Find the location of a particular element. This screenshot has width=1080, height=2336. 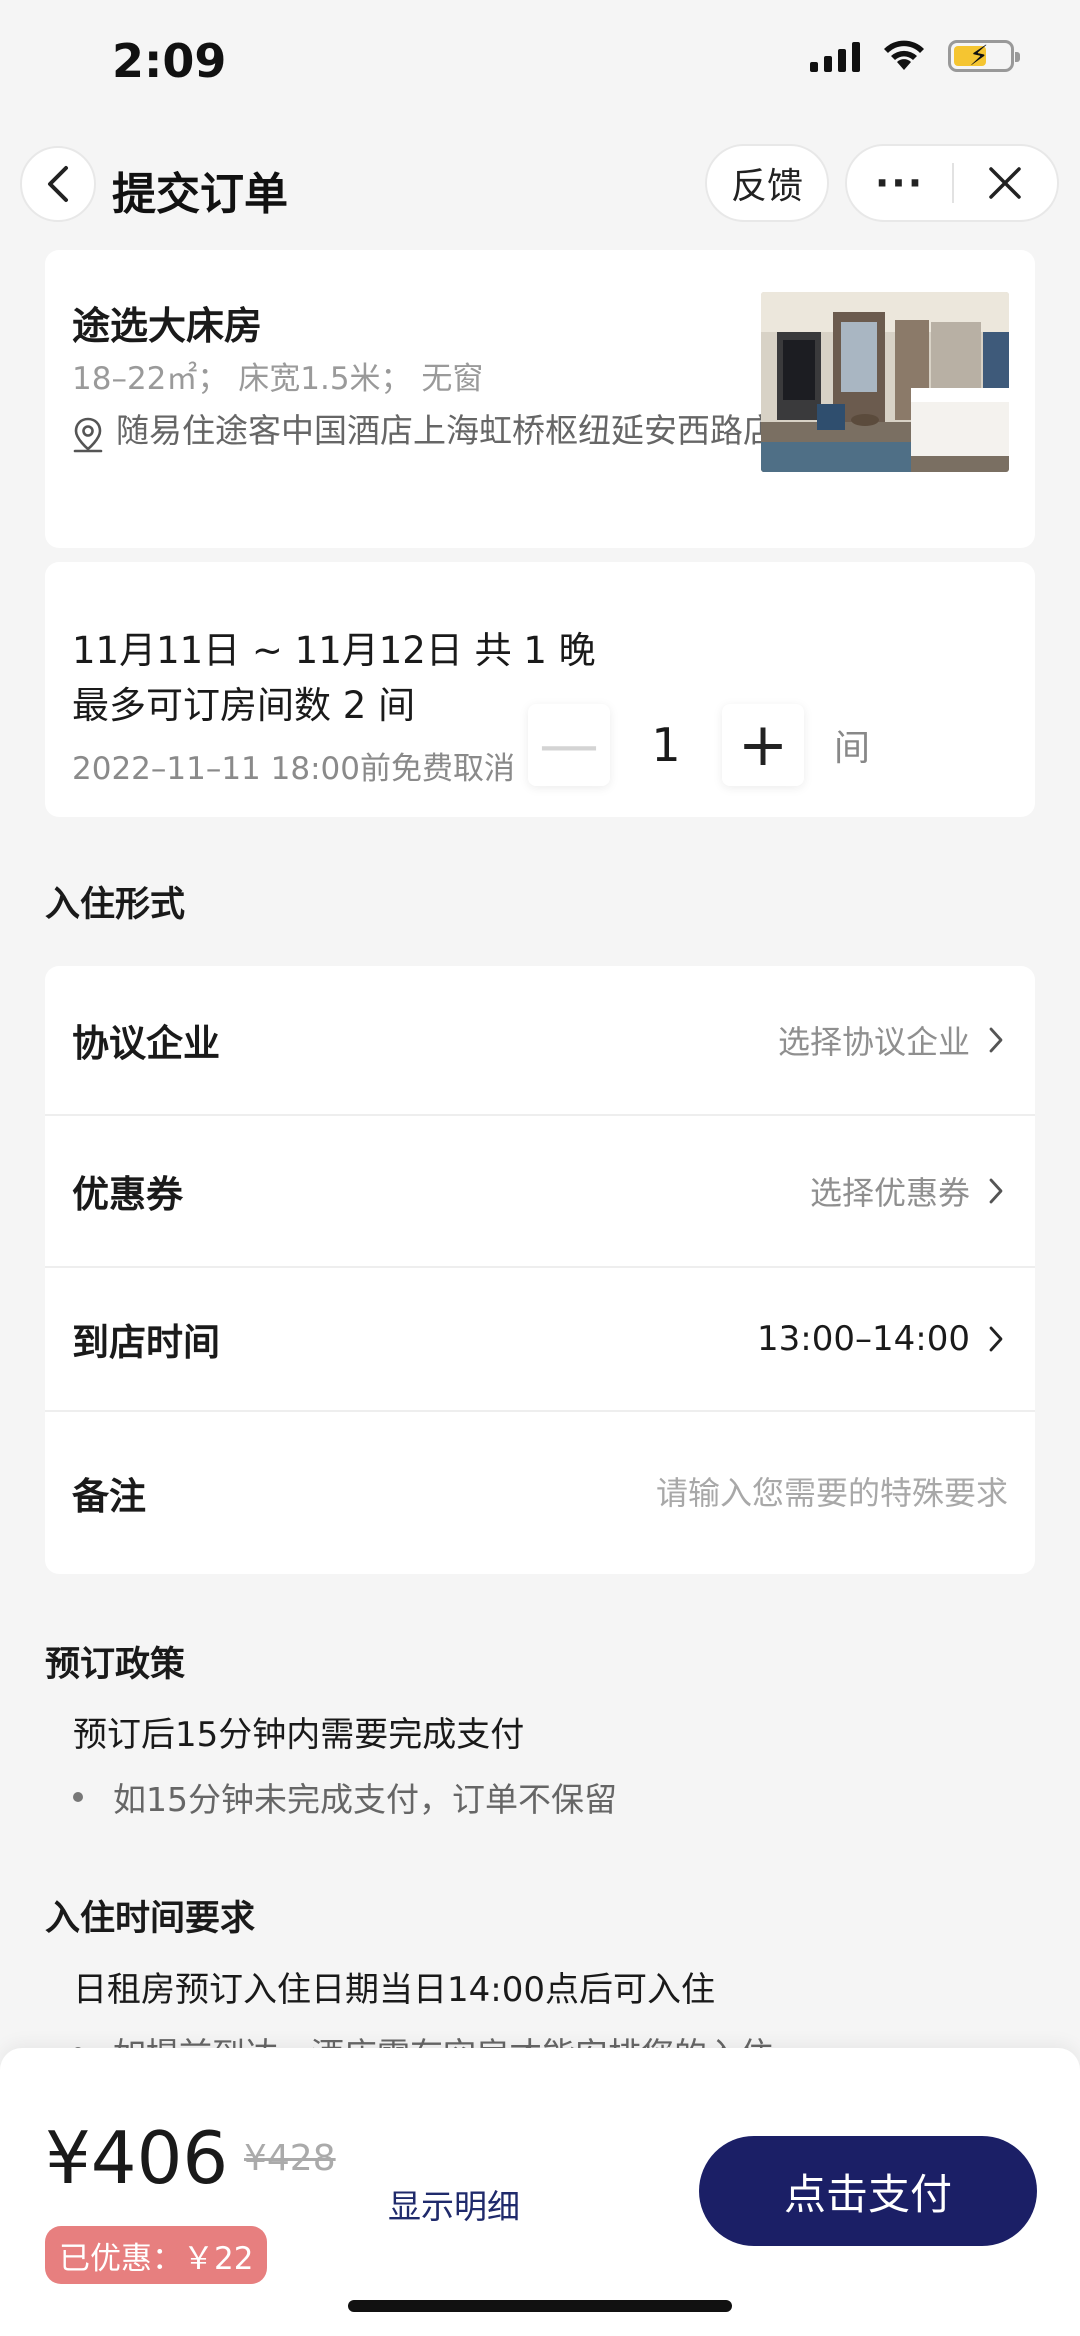

booking-policy-title: 预订政策 is located at coordinates (115, 1665).